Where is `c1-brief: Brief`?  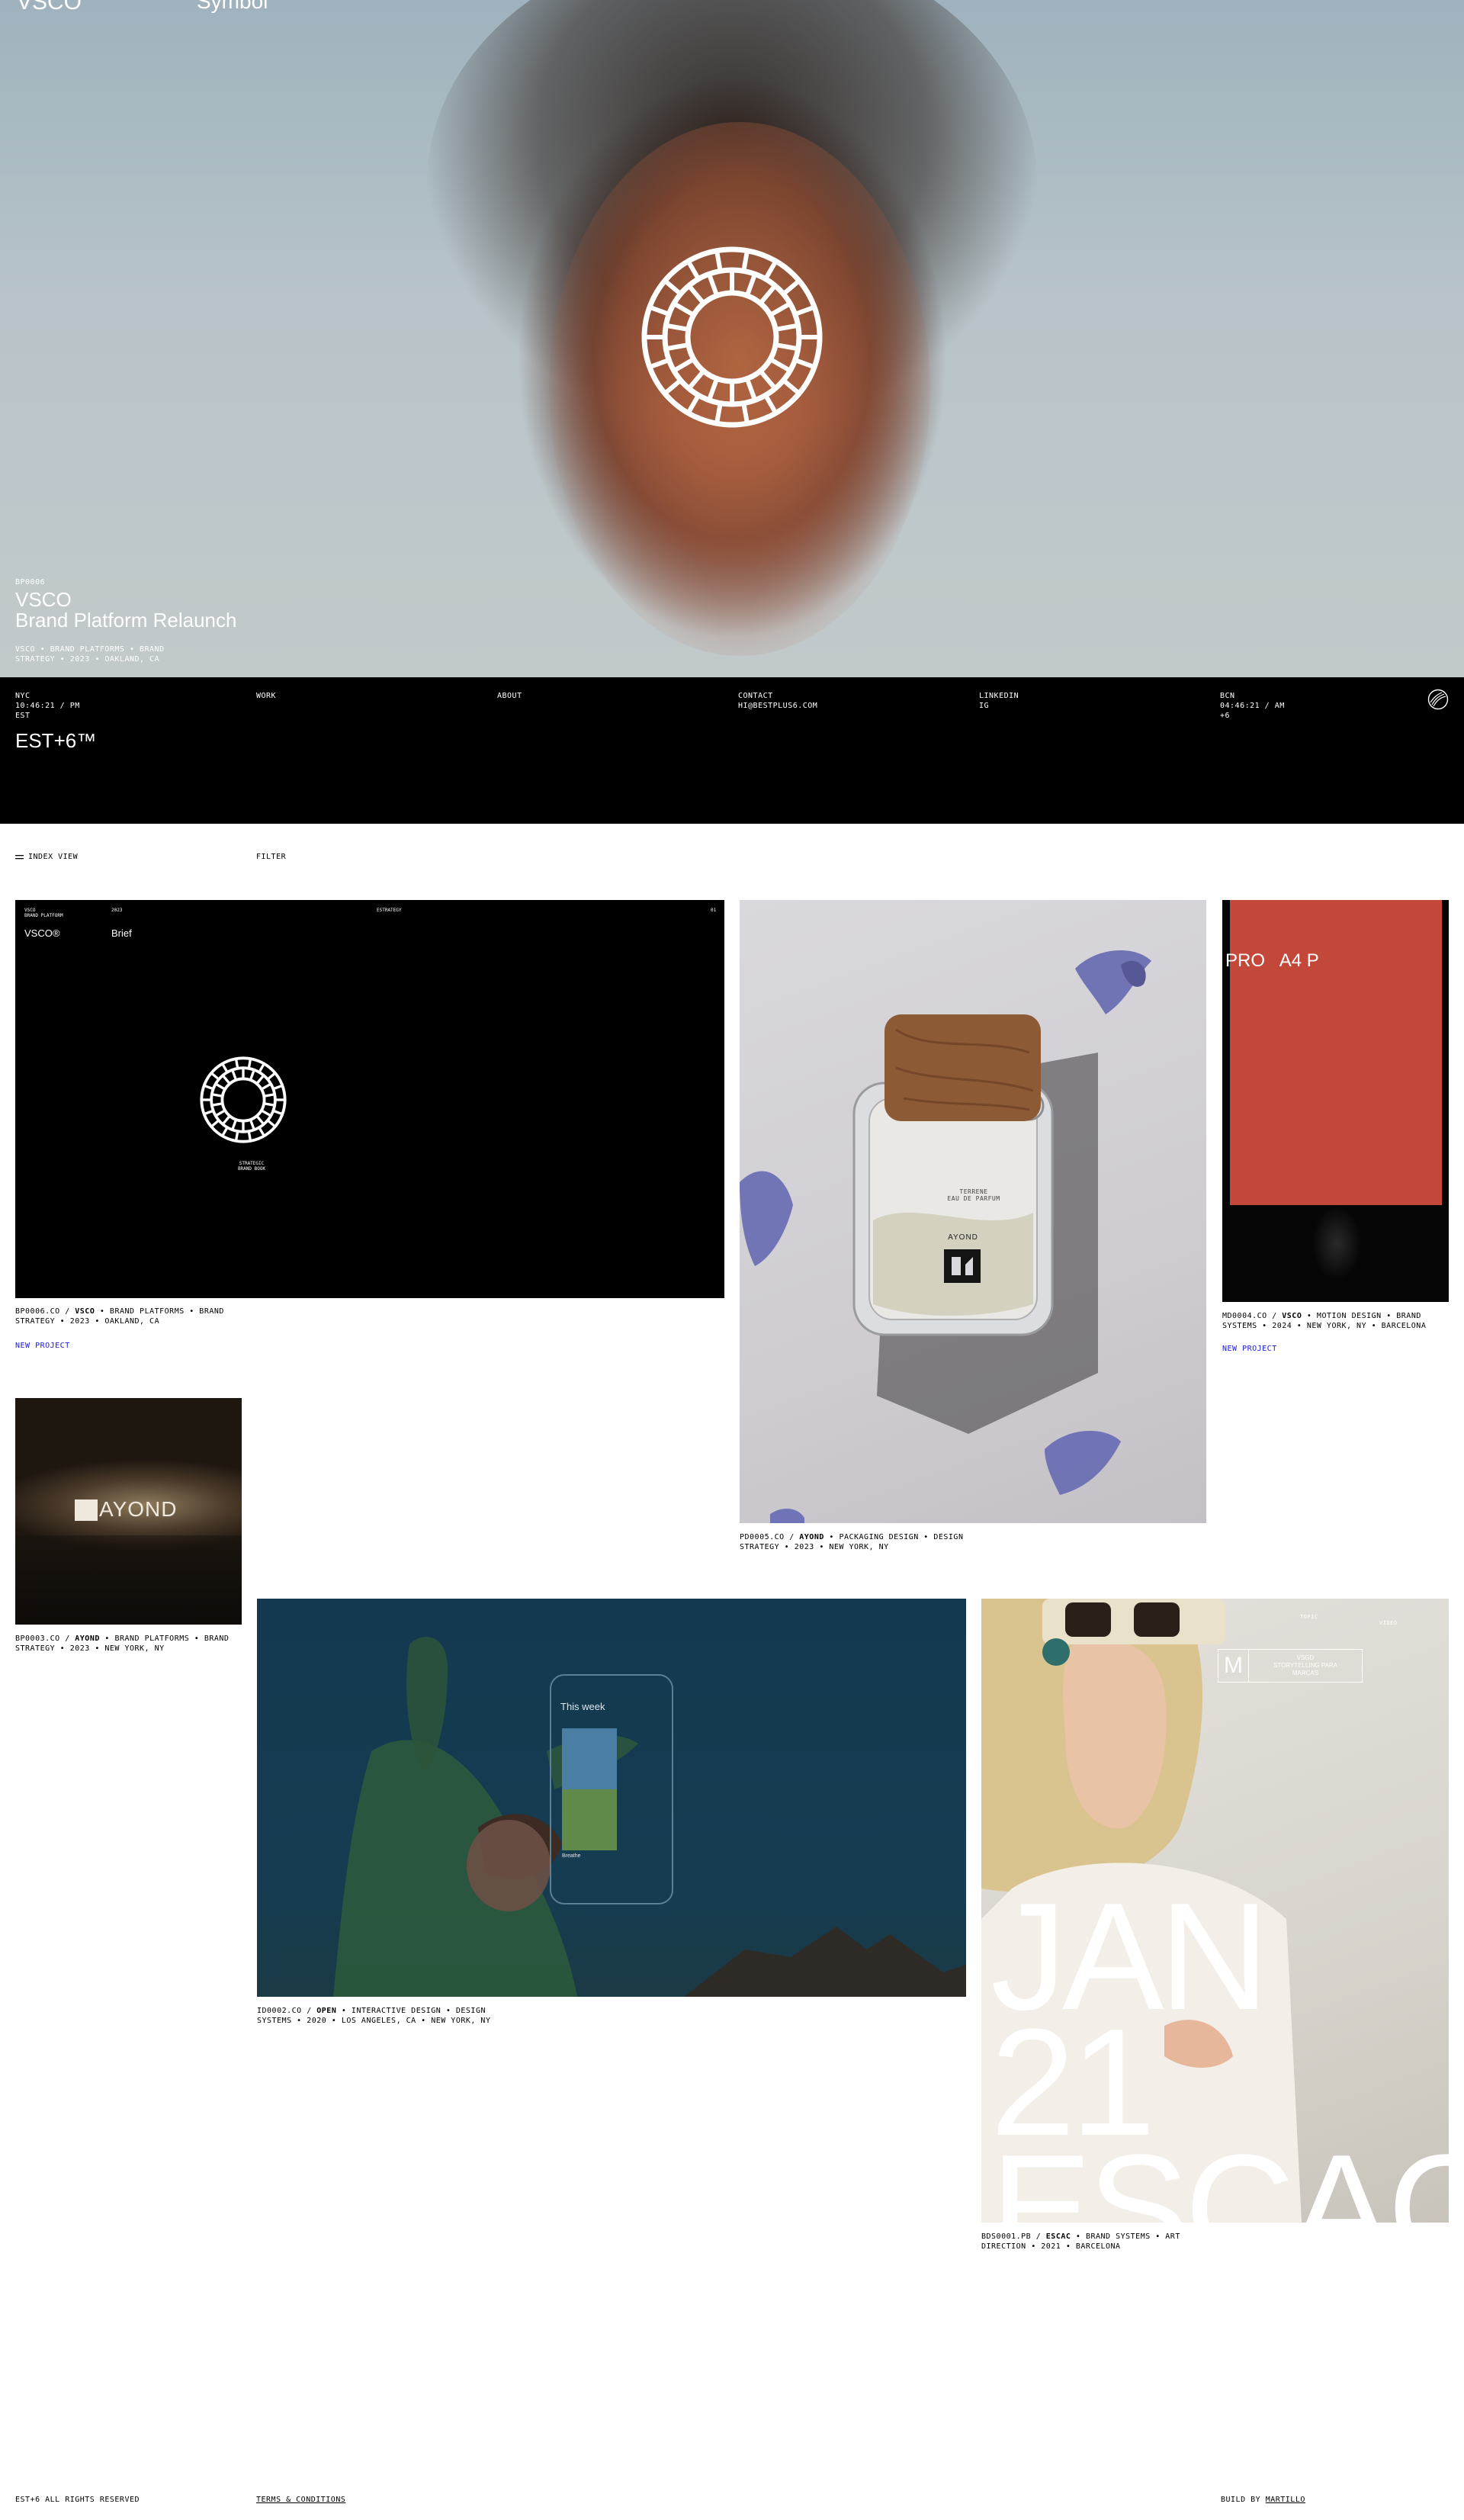 c1-brief: Brief is located at coordinates (121, 933).